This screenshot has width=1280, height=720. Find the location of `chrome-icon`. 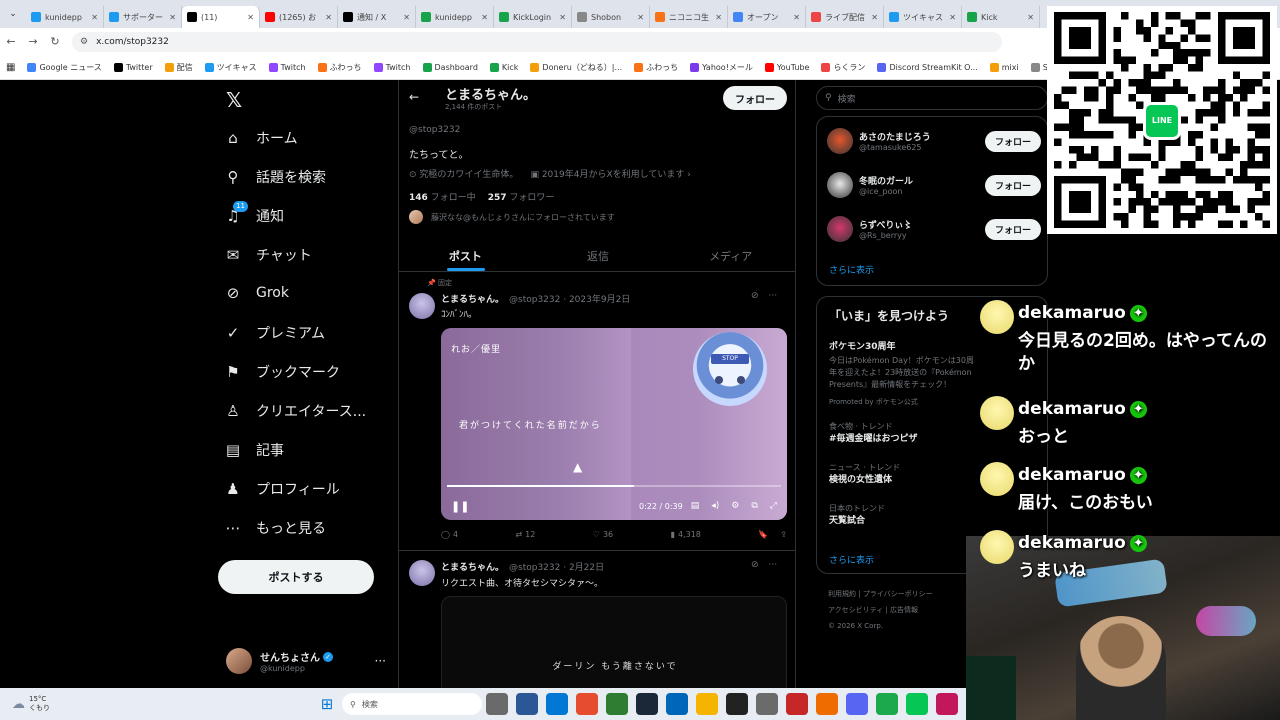

chrome-icon is located at coordinates (587, 704).